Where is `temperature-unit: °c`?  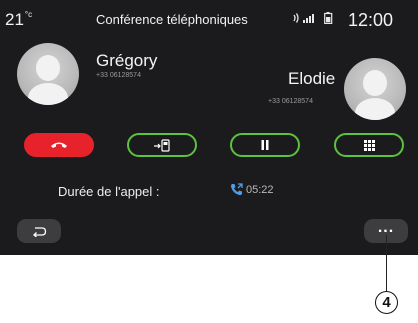
temperature-unit: °c is located at coordinates (28, 14).